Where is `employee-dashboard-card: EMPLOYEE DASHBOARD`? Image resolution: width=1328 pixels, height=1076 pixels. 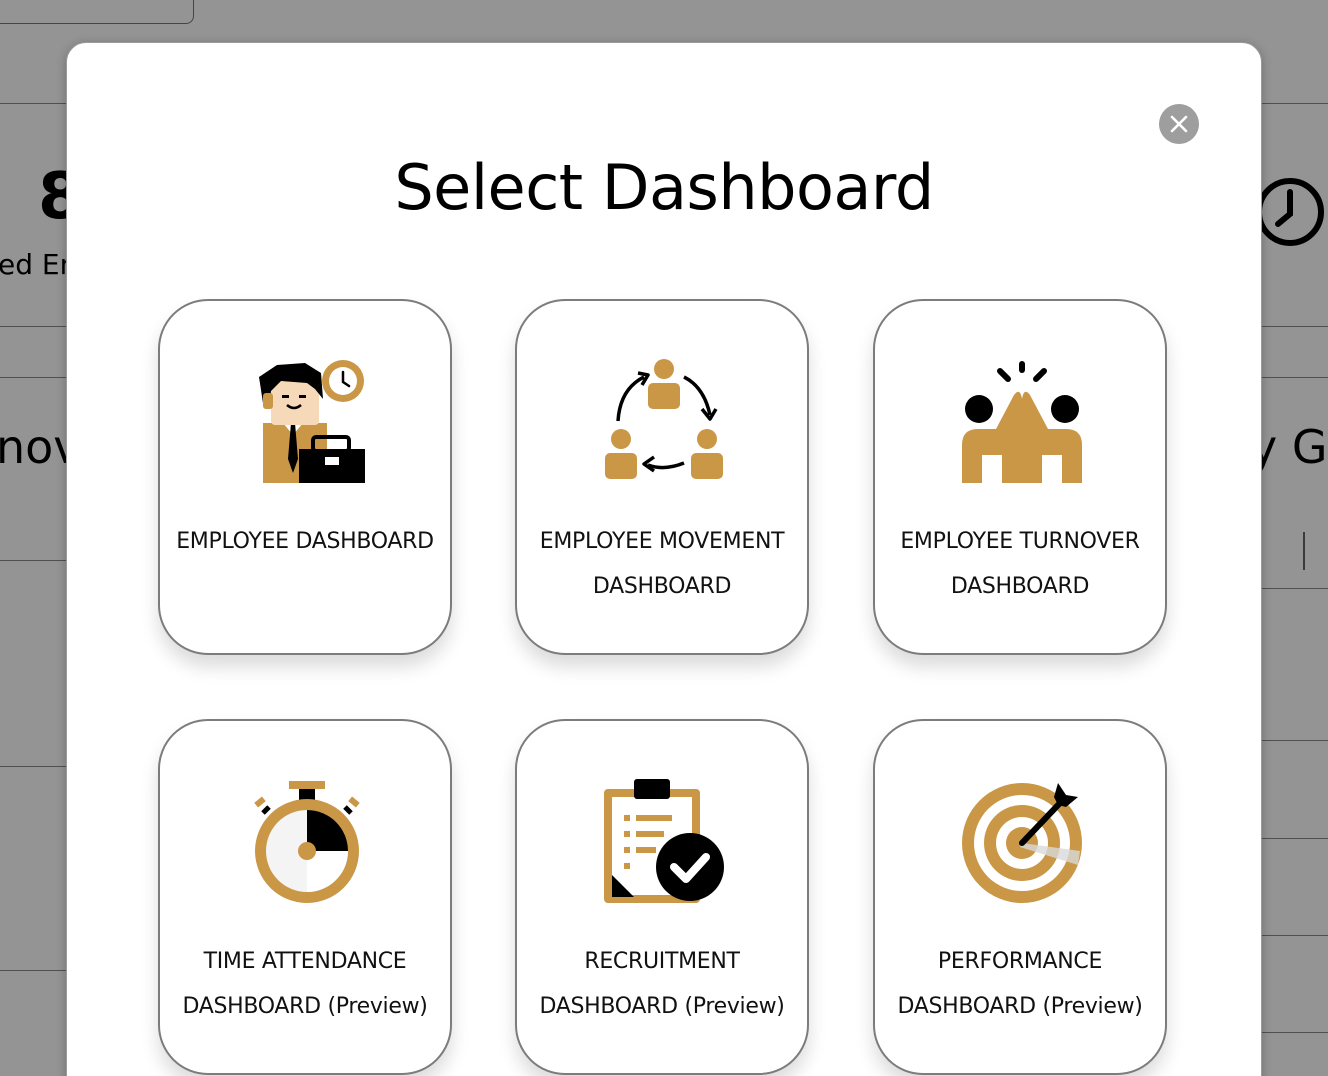
employee-dashboard-card: EMPLOYEE DASHBOARD is located at coordinates (305, 477).